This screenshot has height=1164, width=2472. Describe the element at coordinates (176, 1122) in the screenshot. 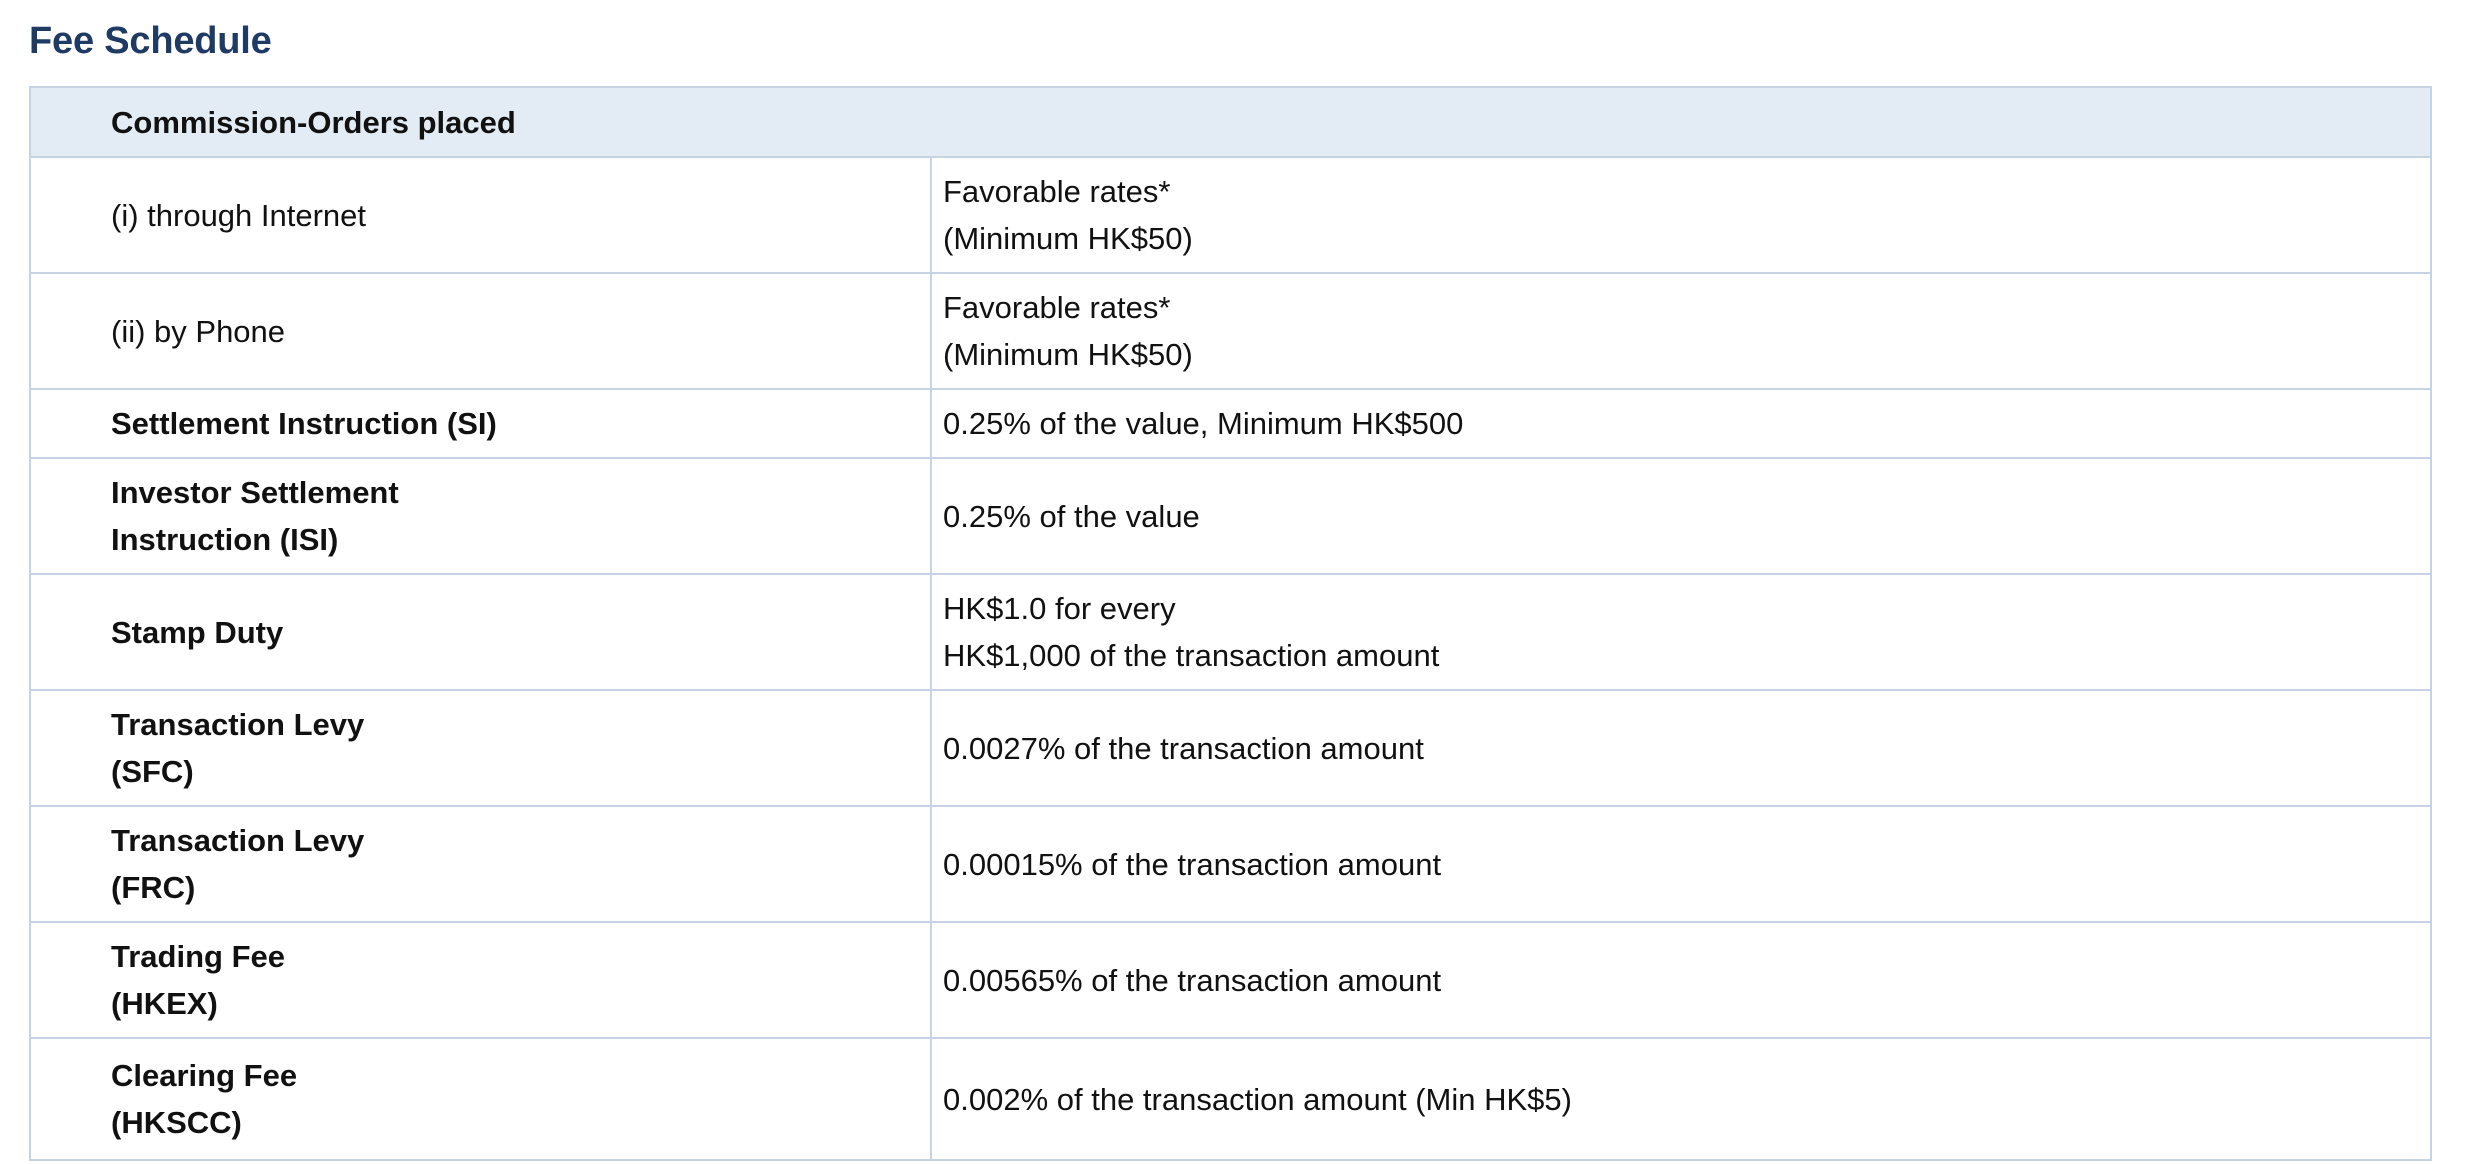

I see `fee-label-line: (HKSCC)` at that location.